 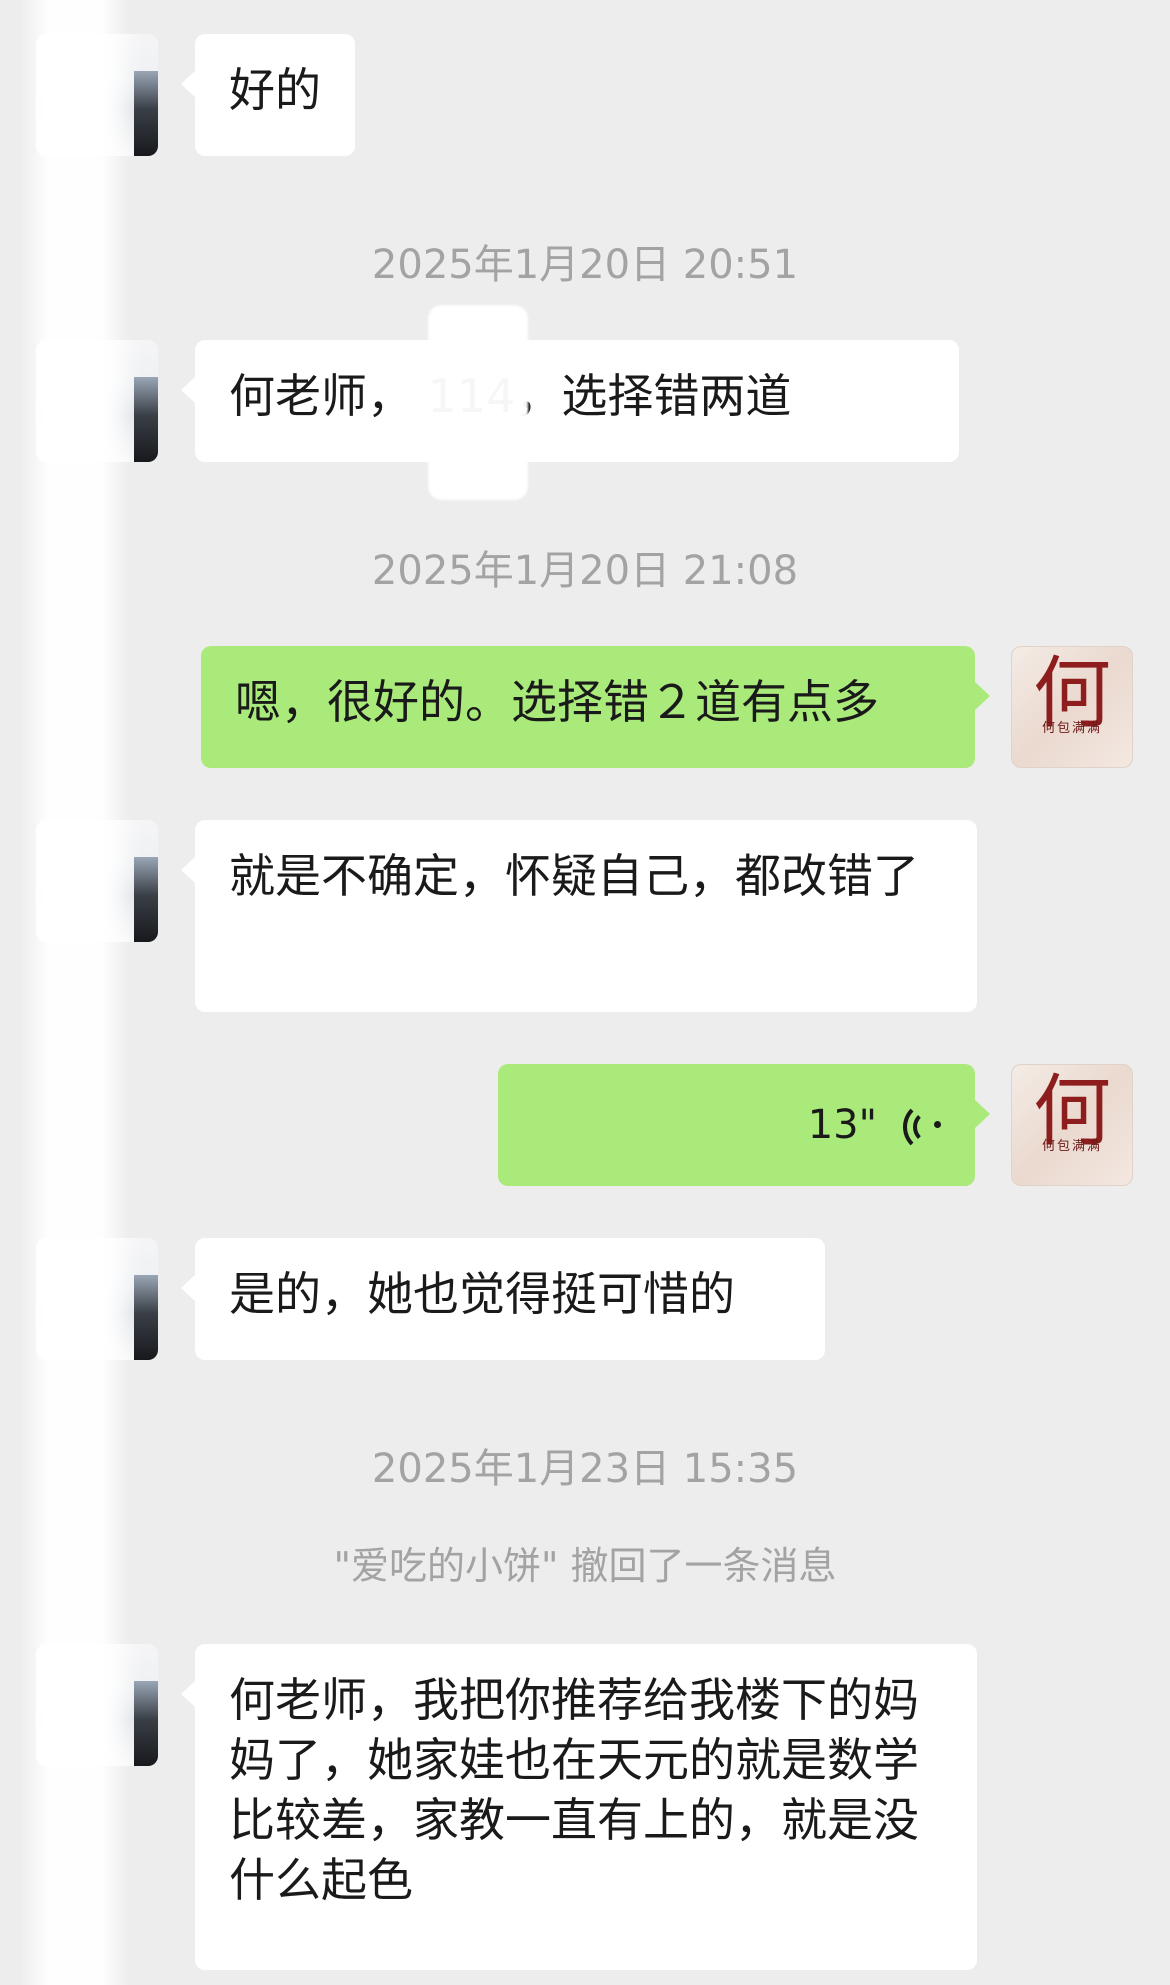 I want to click on message-bubble-incoming: 何老师， 114，选择错两道, so click(x=577, y=401).